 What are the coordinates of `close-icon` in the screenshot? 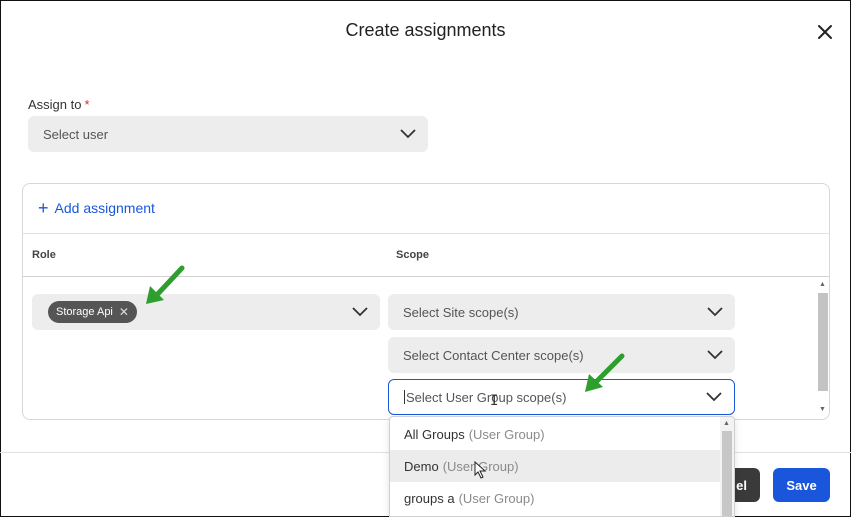 It's located at (825, 32).